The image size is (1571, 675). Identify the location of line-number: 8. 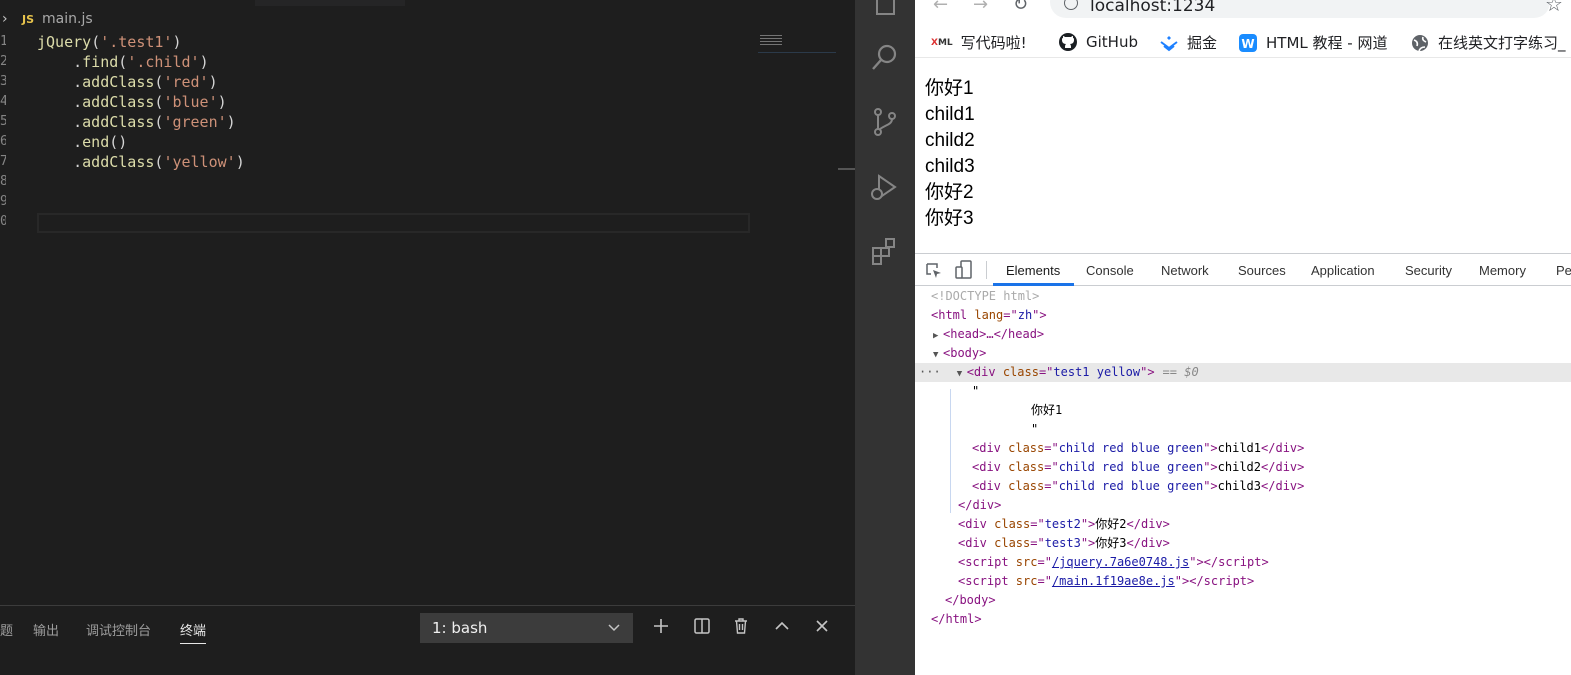
(3, 181).